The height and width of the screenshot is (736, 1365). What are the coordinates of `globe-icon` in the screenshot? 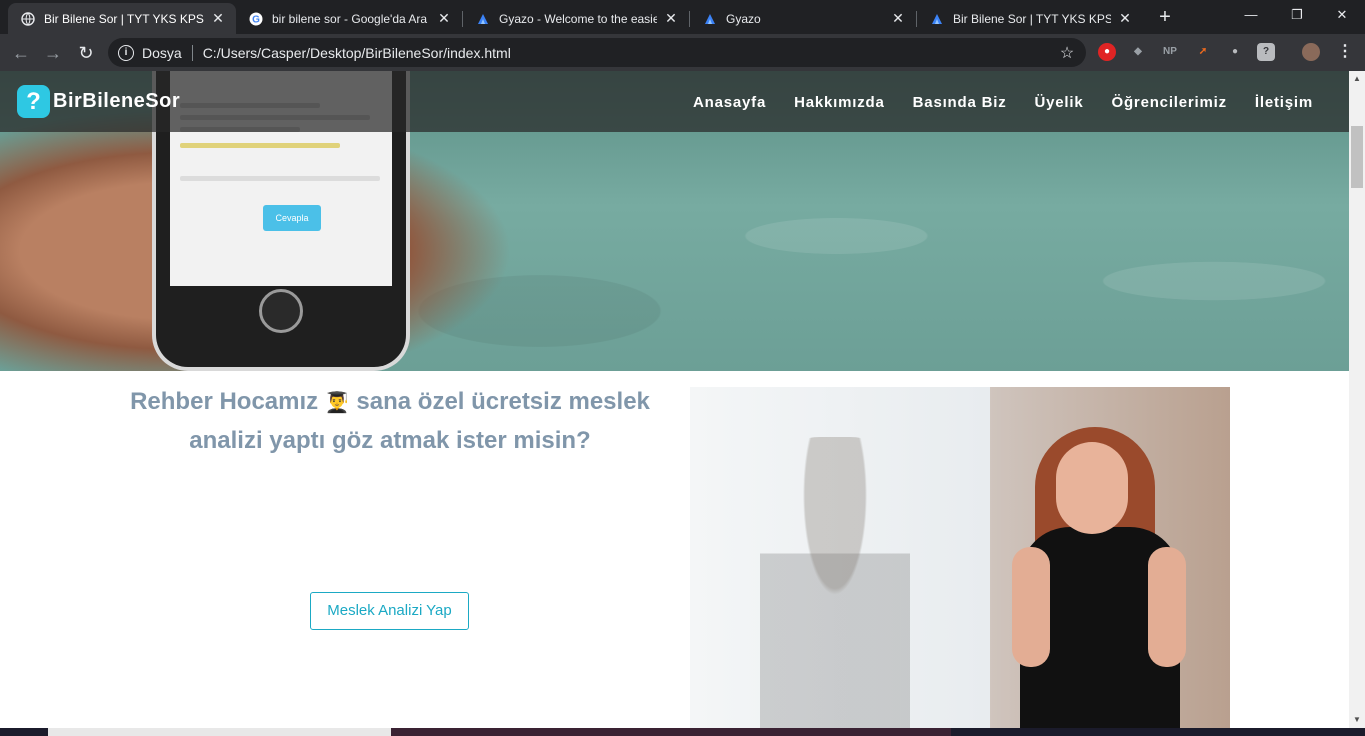 It's located at (28, 19).